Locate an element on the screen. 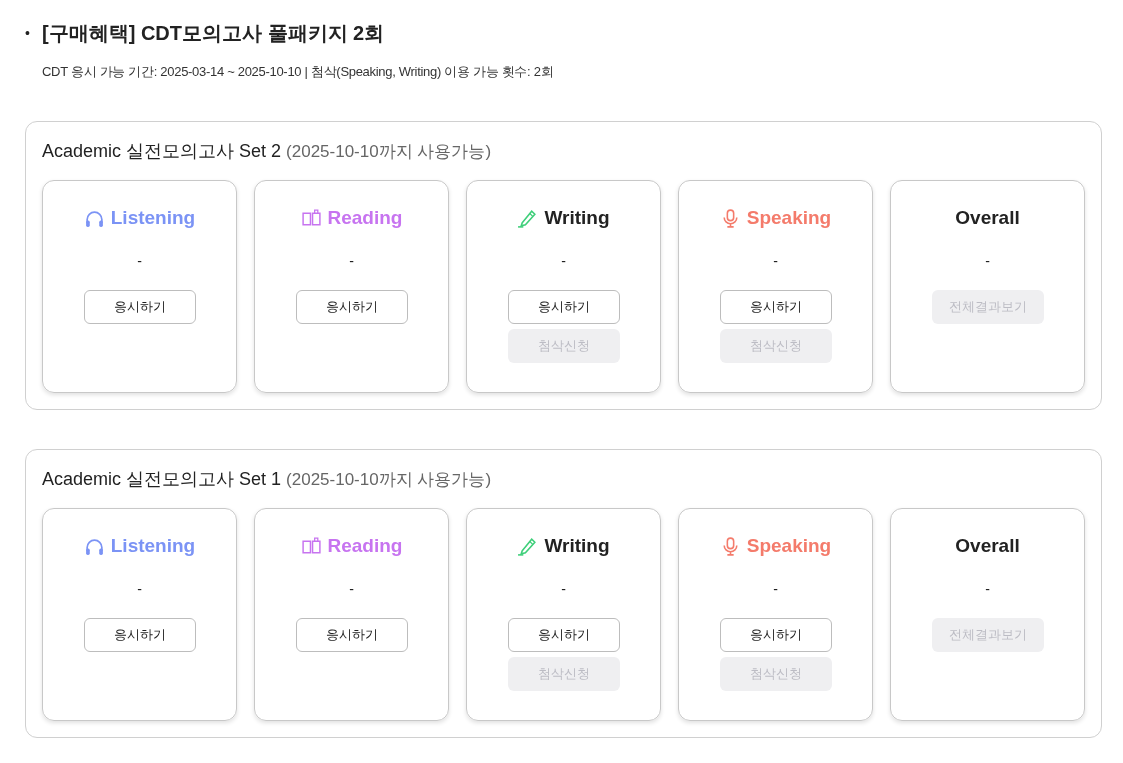  set-title: Academic 실전모의고사 Set 1 is located at coordinates (162, 479).